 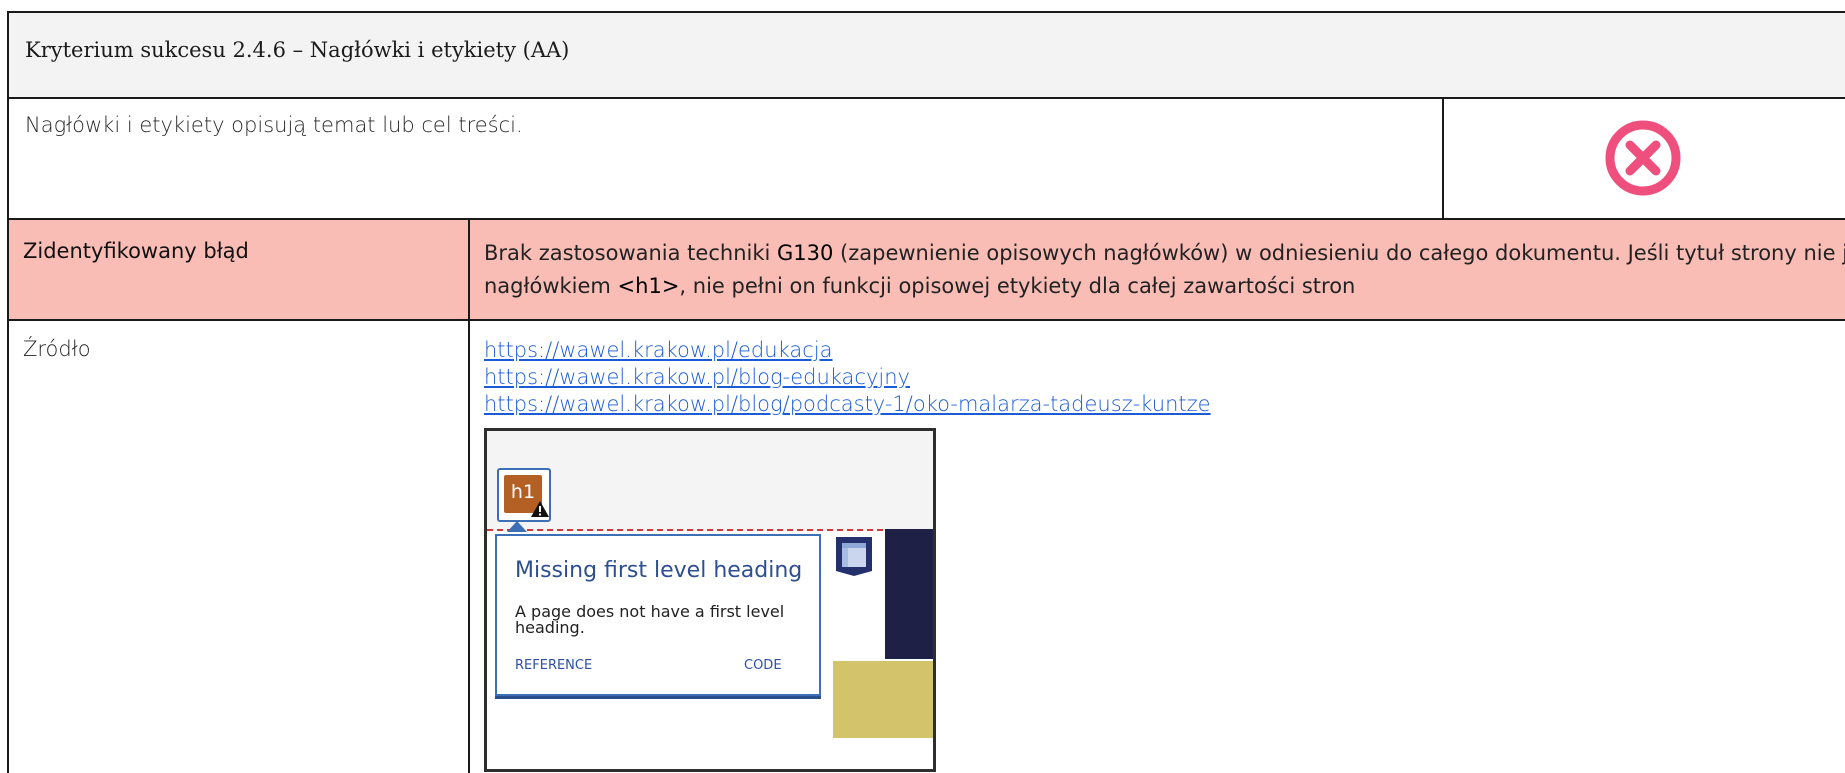 What do you see at coordinates (517, 526) in the screenshot?
I see `popover-arrow` at bounding box center [517, 526].